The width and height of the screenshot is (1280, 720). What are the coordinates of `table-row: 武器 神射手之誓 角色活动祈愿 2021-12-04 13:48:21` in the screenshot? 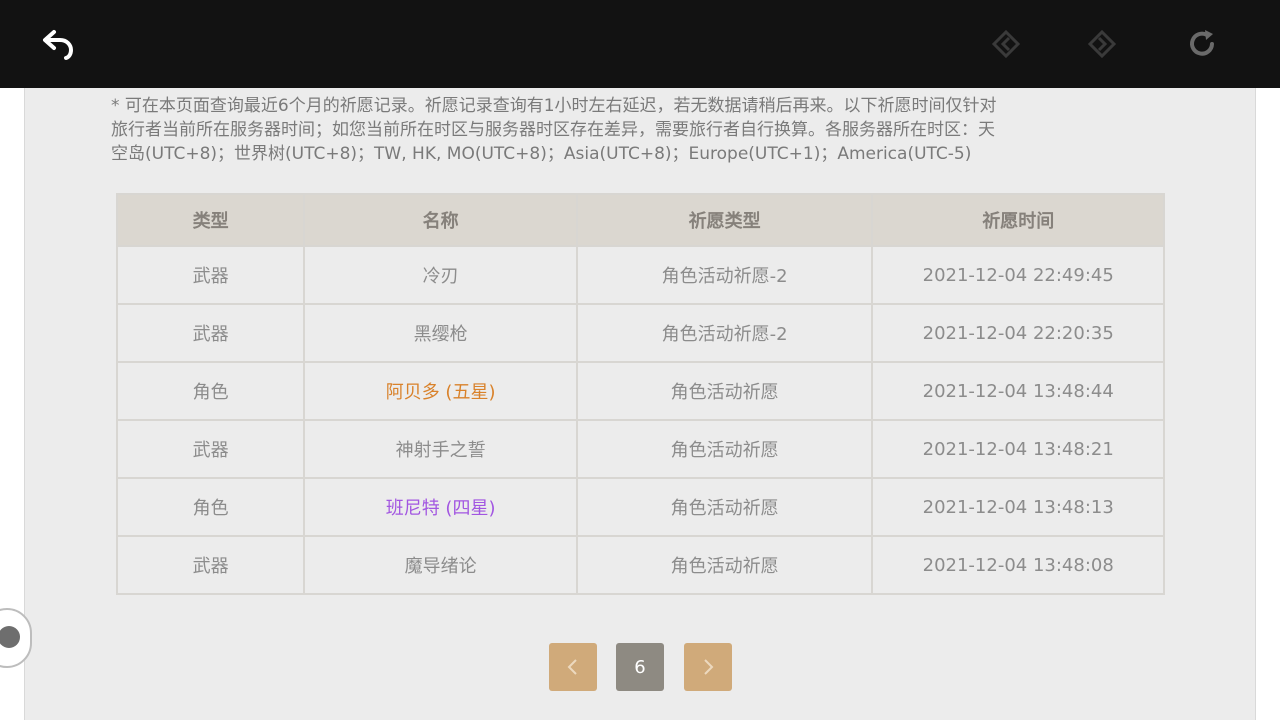 It's located at (640, 449).